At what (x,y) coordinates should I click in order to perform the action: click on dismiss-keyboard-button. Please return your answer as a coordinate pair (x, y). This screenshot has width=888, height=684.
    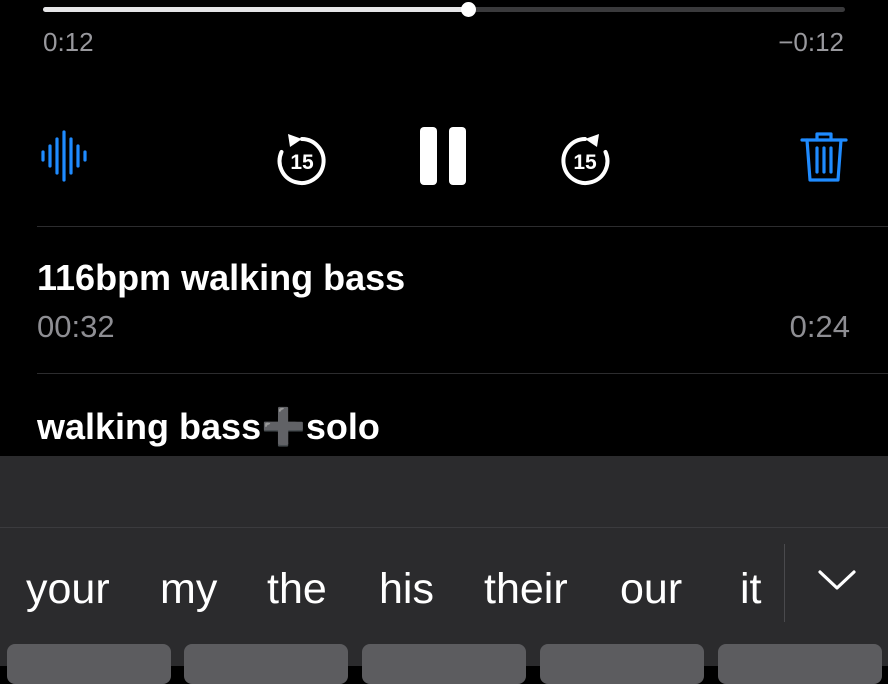
    Looking at the image, I should click on (837, 580).